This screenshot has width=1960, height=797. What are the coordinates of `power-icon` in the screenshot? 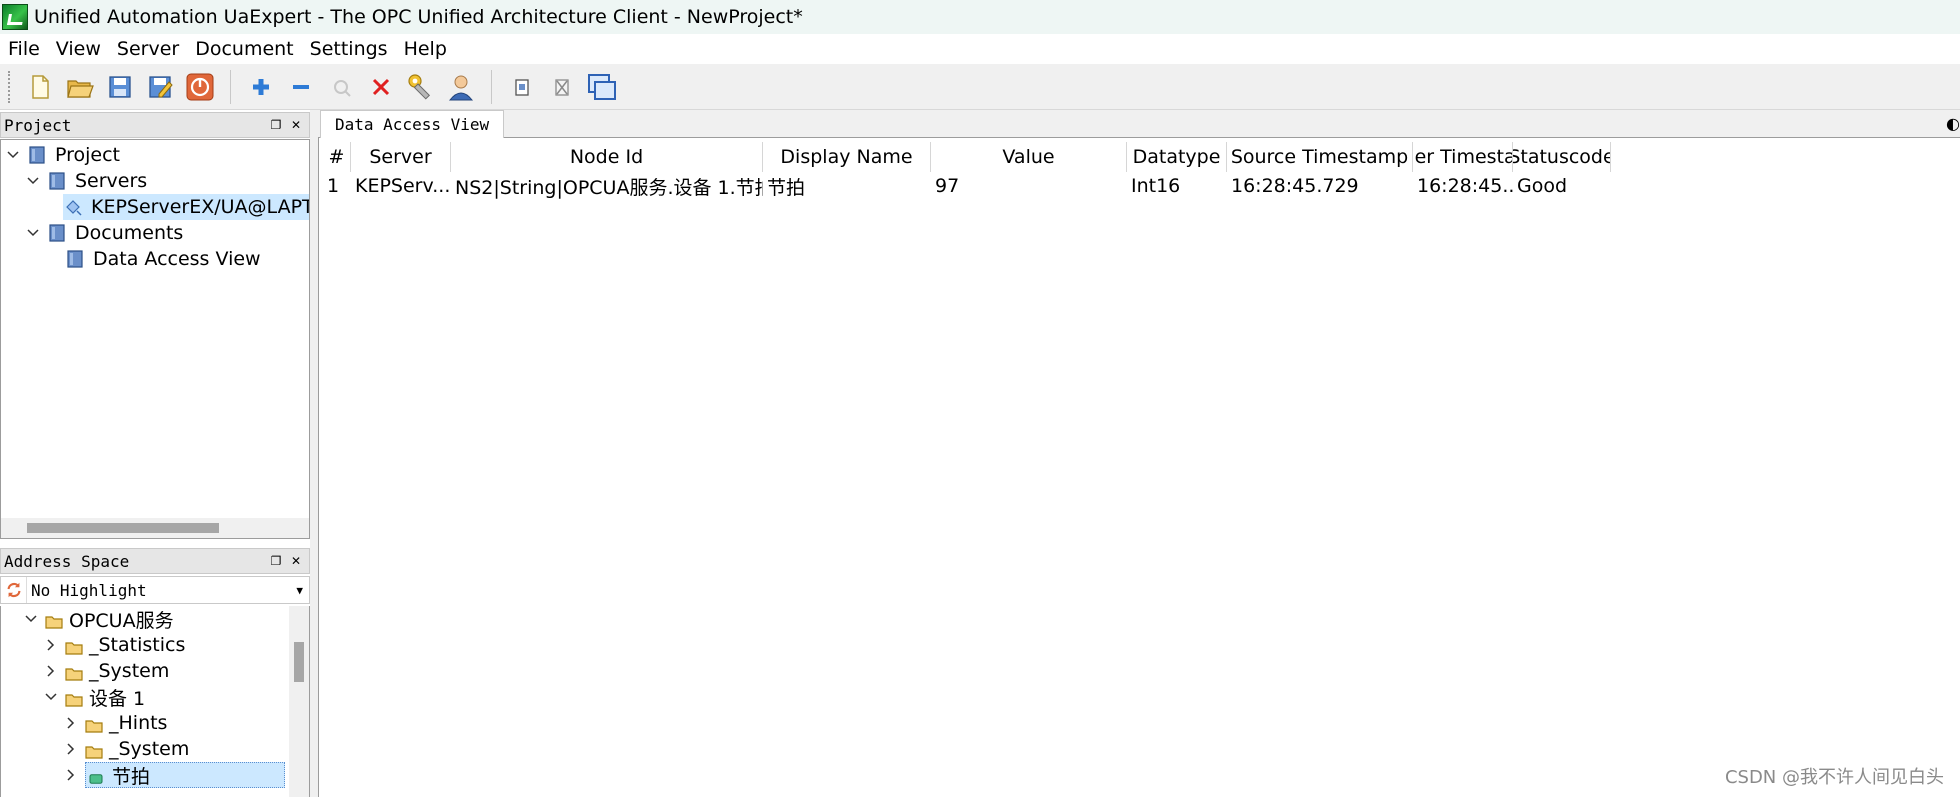 It's located at (200, 86).